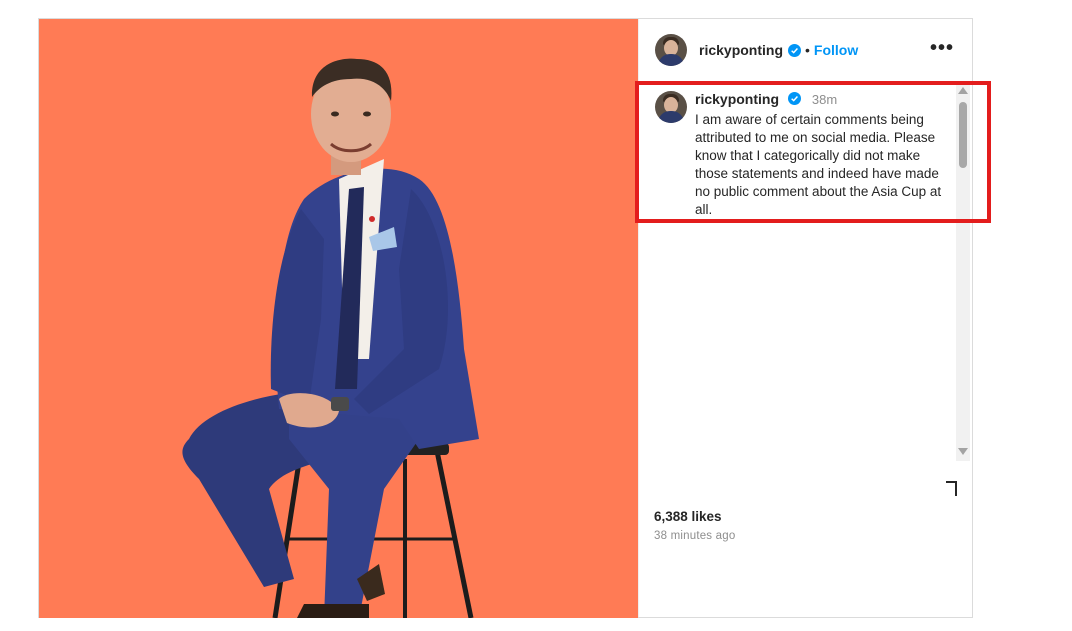 This screenshot has width=1072, height=631. Describe the element at coordinates (741, 50) in the screenshot. I see `author-username: rickyponting` at that location.